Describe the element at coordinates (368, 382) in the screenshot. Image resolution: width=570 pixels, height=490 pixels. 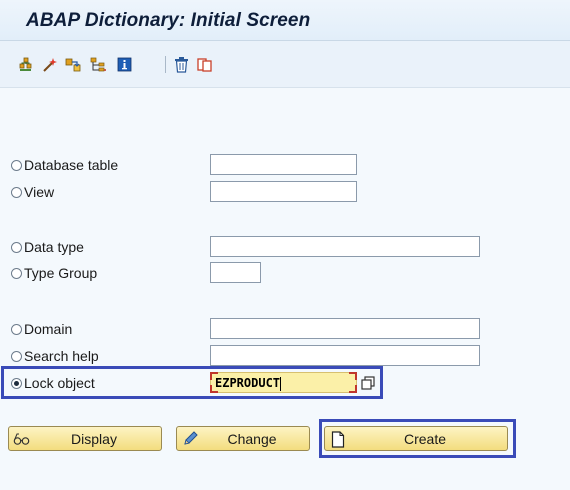
I see `value-help-icon` at that location.